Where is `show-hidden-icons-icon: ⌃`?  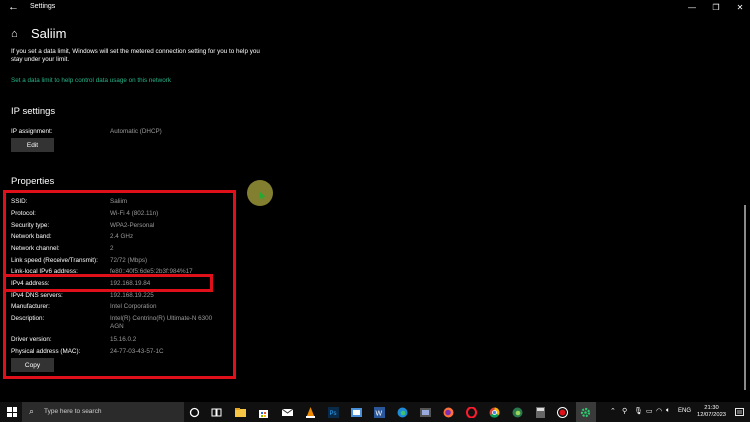 show-hidden-icons-icon: ⌃ is located at coordinates (613, 411).